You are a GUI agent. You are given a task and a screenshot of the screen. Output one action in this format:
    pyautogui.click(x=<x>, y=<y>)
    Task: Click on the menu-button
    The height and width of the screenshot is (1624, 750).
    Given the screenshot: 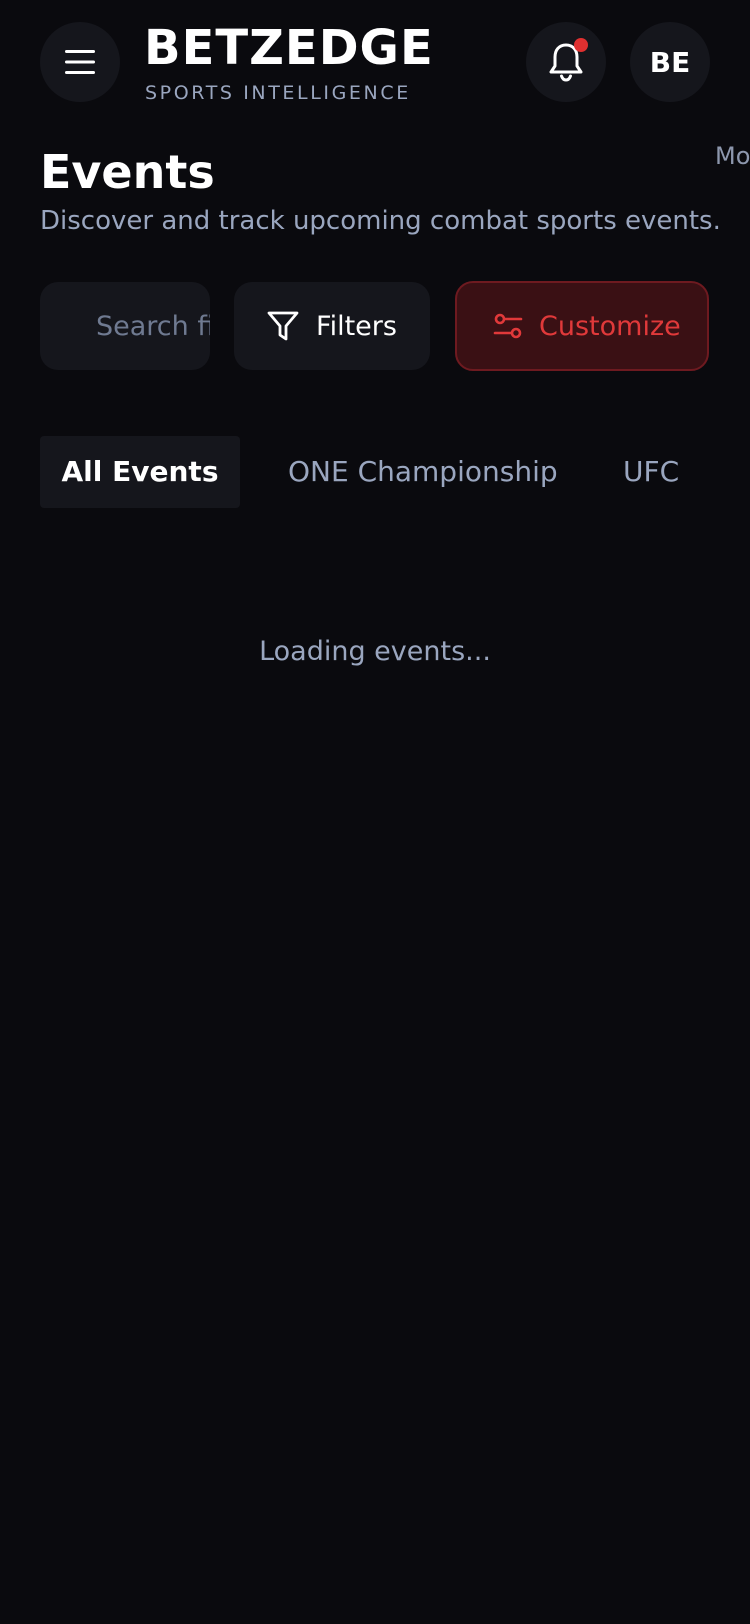 What is the action you would take?
    pyautogui.click(x=80, y=62)
    